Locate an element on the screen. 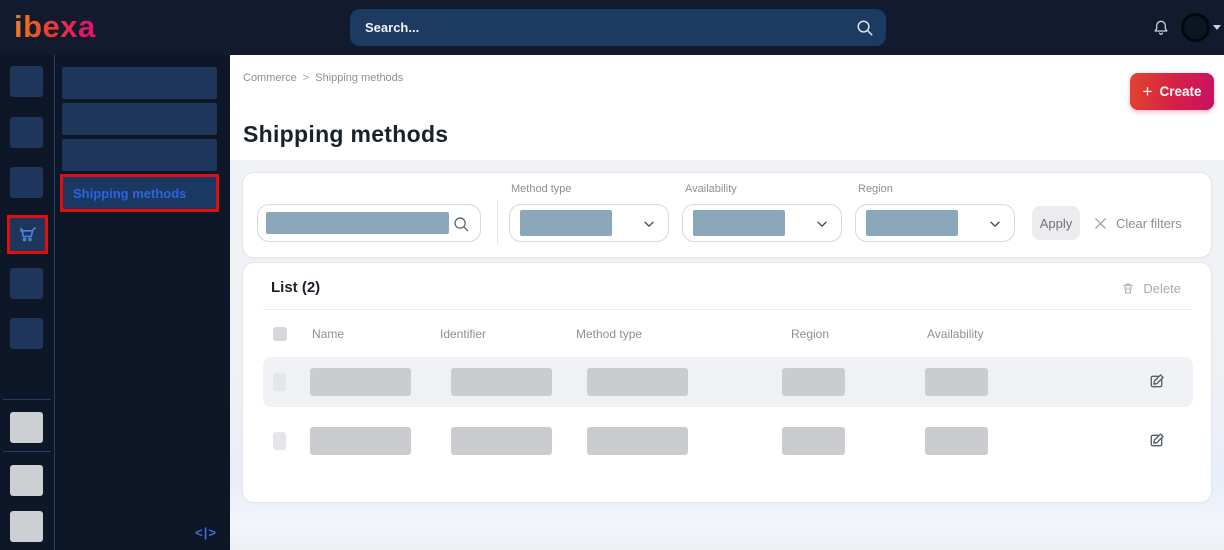 The image size is (1224, 550). availability-select is located at coordinates (762, 223).